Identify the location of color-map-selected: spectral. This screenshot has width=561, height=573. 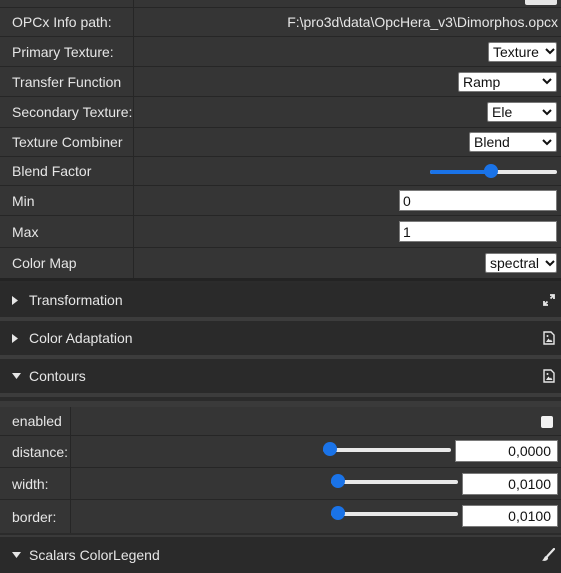
(515, 263).